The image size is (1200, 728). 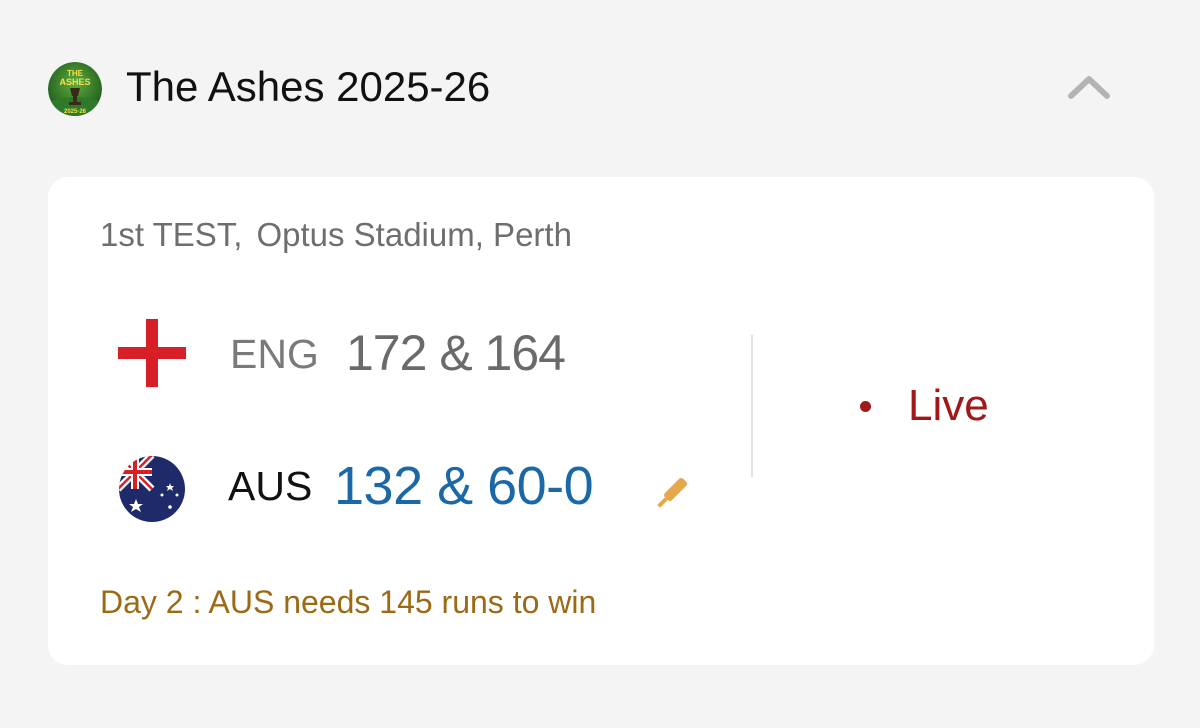 What do you see at coordinates (75, 112) in the screenshot?
I see `logo-text-year: 2025-26` at bounding box center [75, 112].